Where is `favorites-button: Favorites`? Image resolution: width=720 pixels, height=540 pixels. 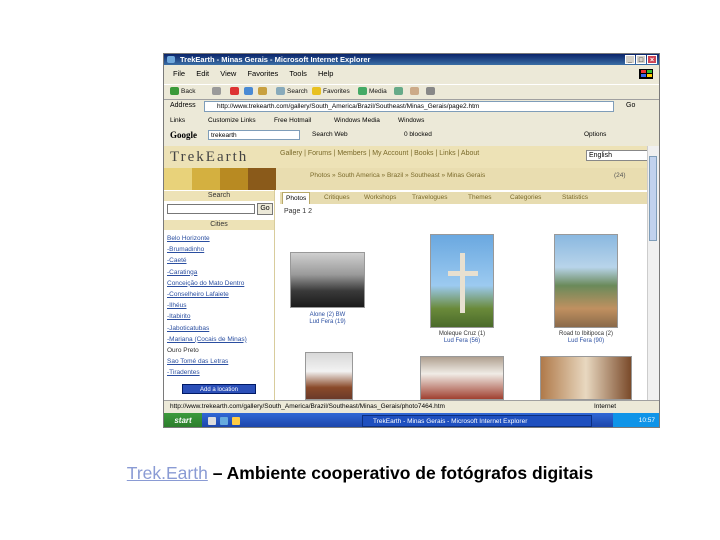
favorites-button: Favorites is located at coordinates (331, 92).